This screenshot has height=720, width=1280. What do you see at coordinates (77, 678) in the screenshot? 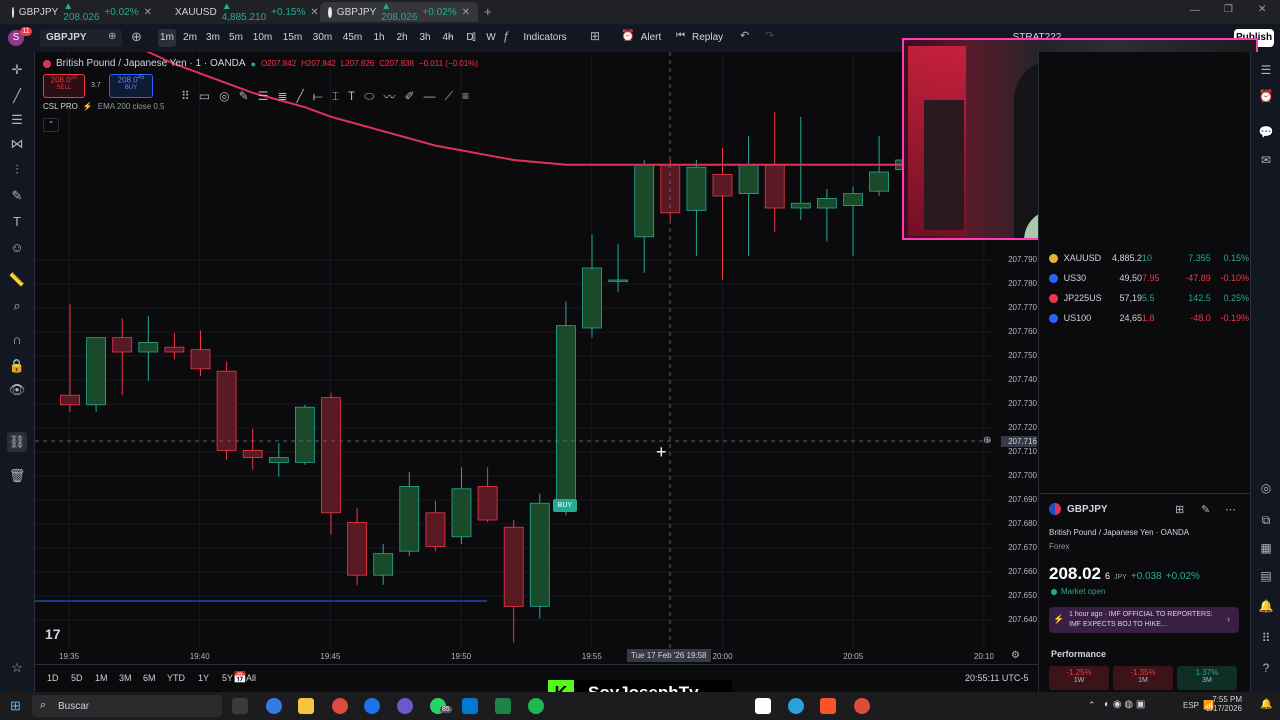
I see `range-5D: 5D` at bounding box center [77, 678].